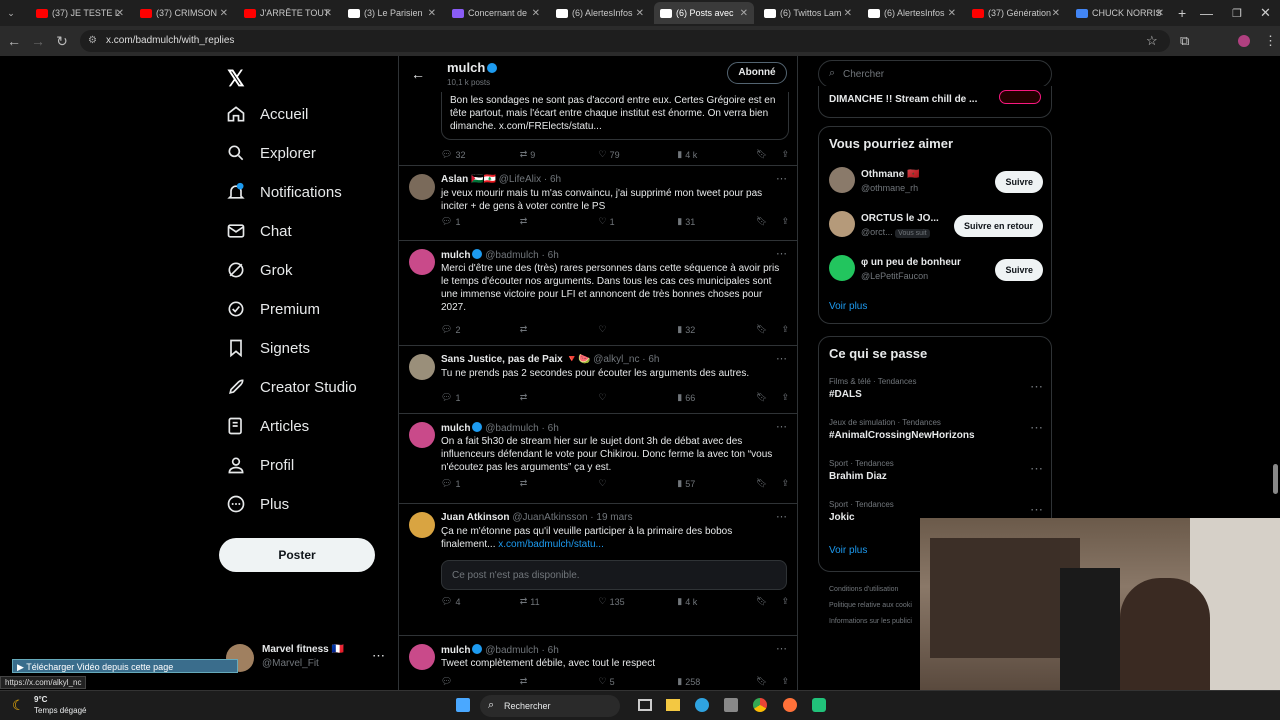 This screenshot has height=720, width=1280. Describe the element at coordinates (1182, 13) in the screenshot. I see `new-tab-button: +` at that location.